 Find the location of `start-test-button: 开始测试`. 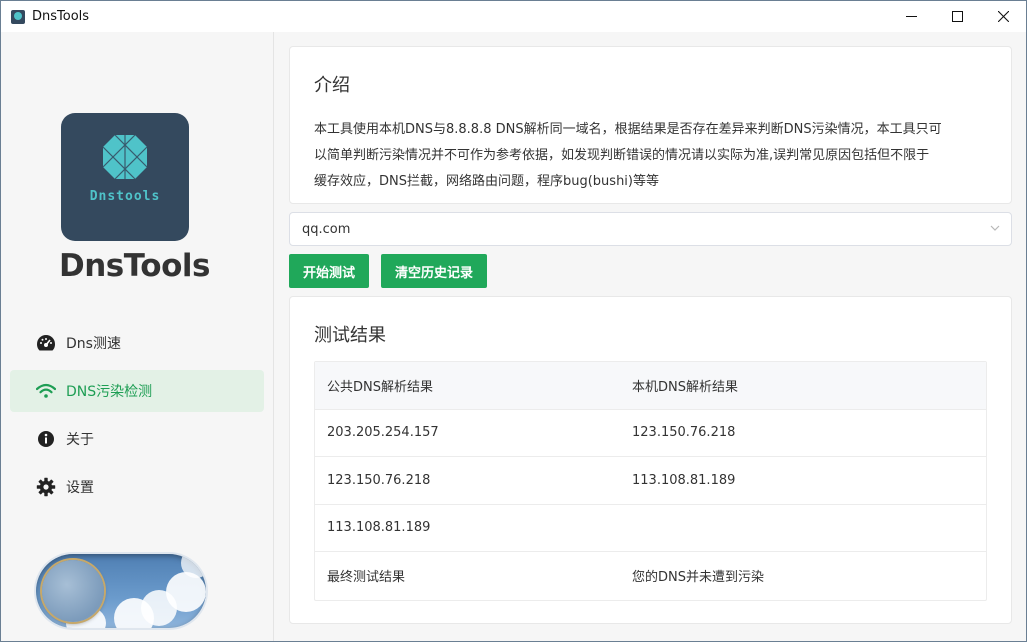

start-test-button: 开始测试 is located at coordinates (329, 271).